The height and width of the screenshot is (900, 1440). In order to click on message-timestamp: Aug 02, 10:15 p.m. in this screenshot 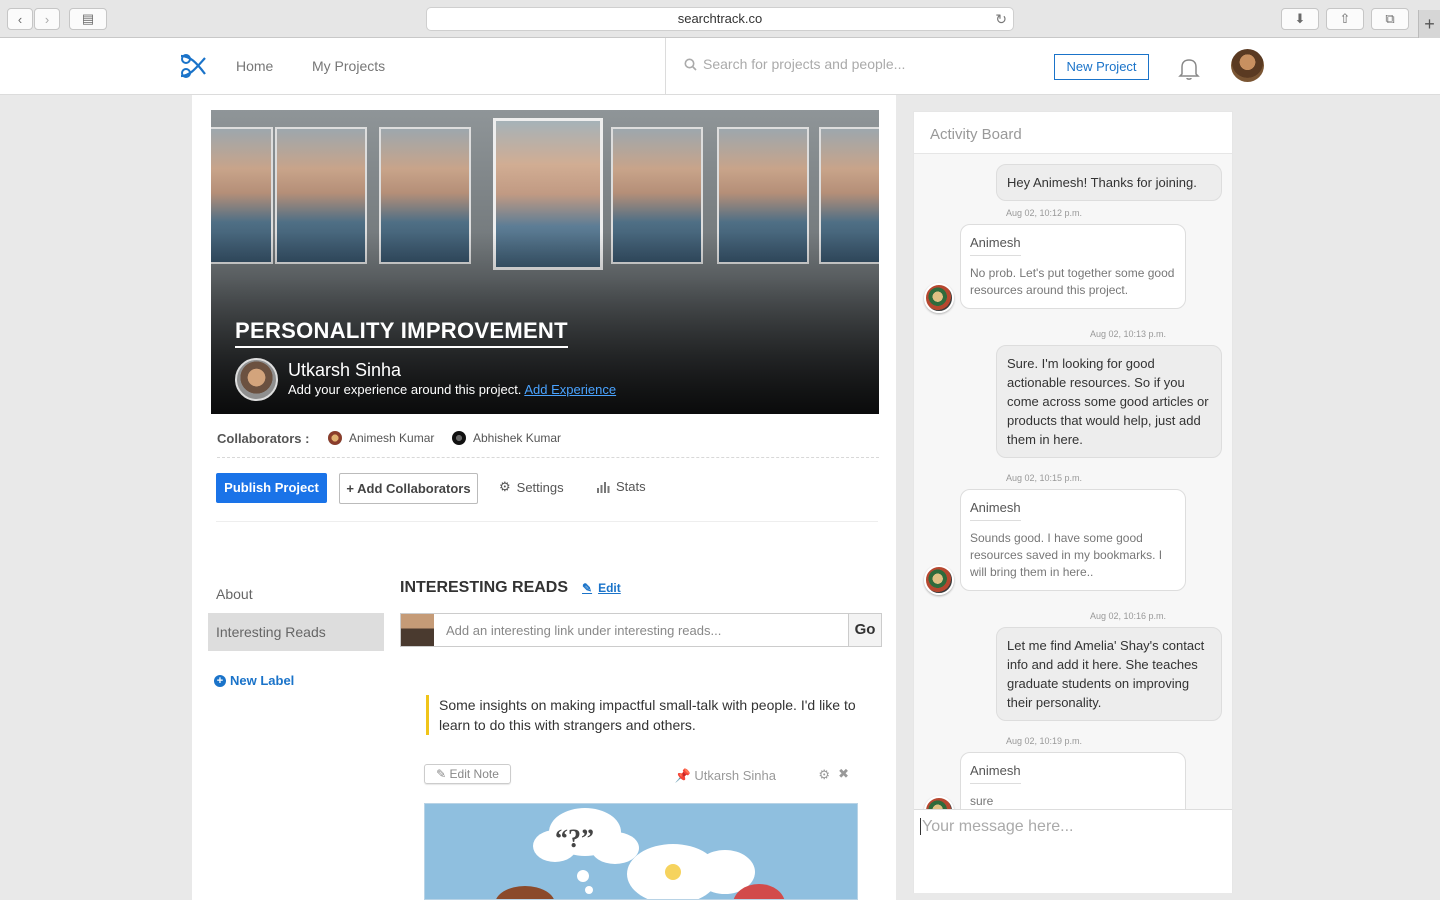, I will do `click(1044, 478)`.